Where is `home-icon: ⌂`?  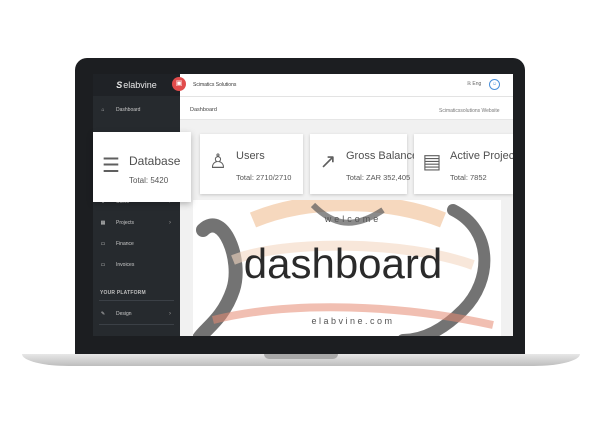
home-icon: ⌂ is located at coordinates (103, 110).